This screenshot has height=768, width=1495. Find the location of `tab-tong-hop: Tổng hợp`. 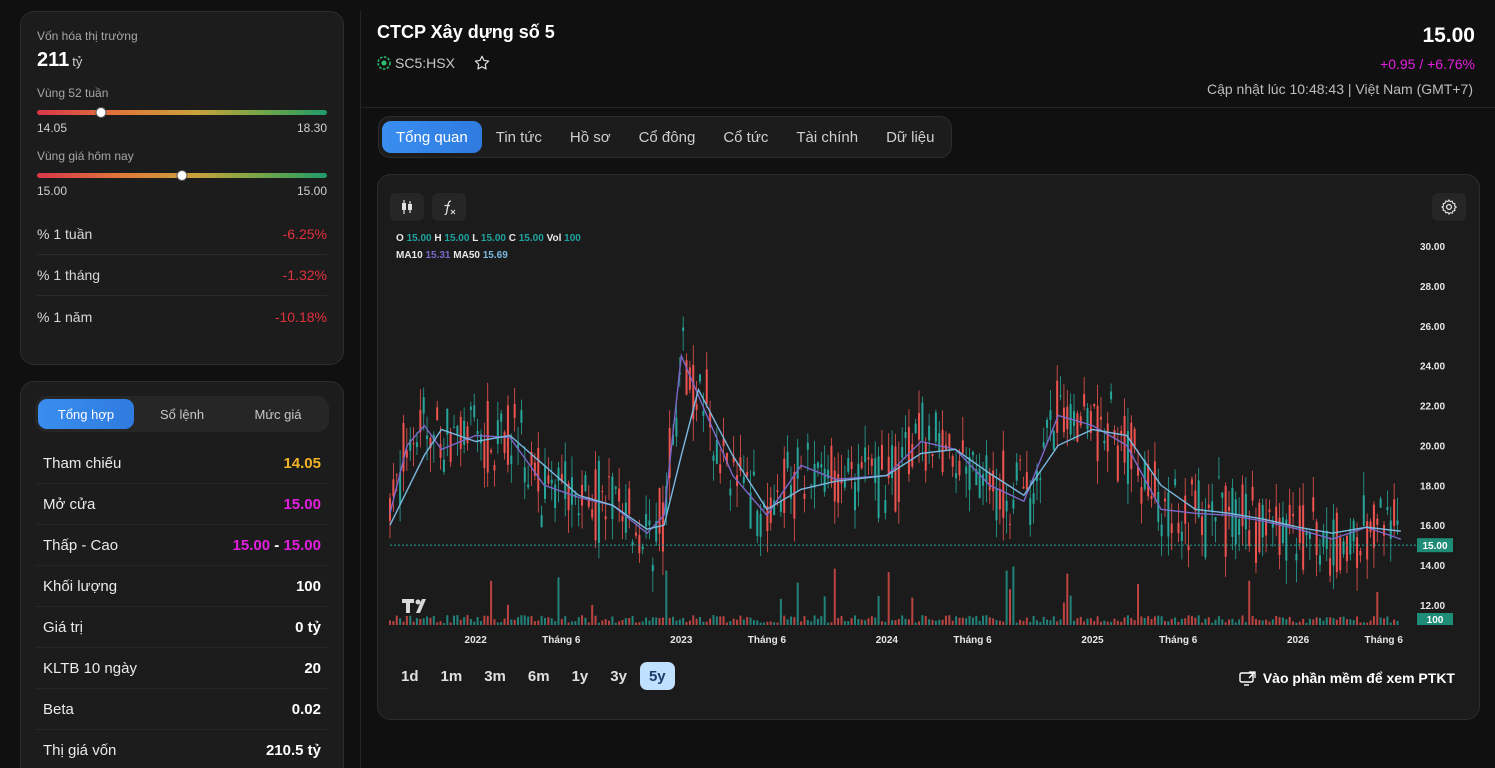

tab-tong-hop: Tổng hợp is located at coordinates (86, 414).